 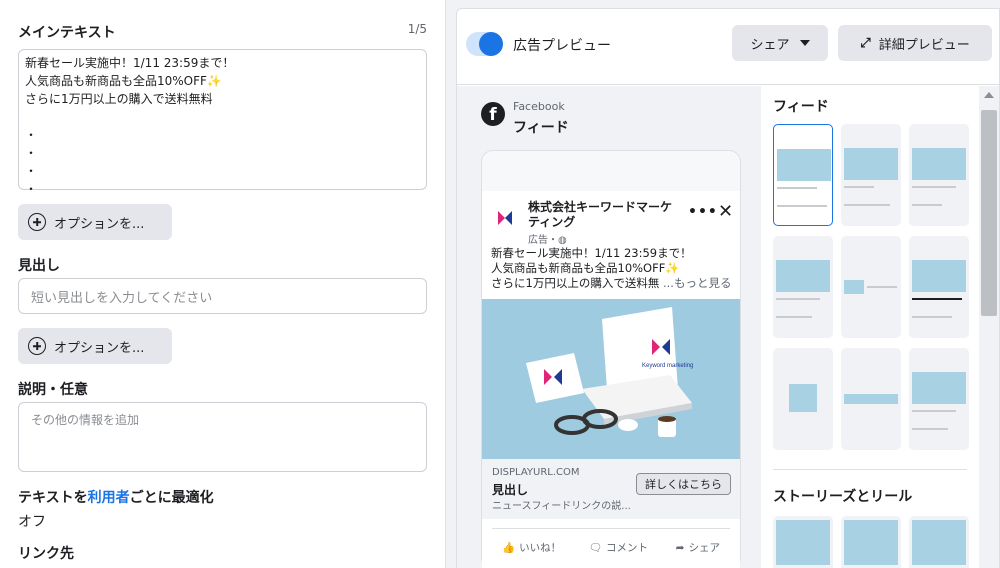 What do you see at coordinates (871, 287) in the screenshot?
I see `placement-thumb-right-column` at bounding box center [871, 287].